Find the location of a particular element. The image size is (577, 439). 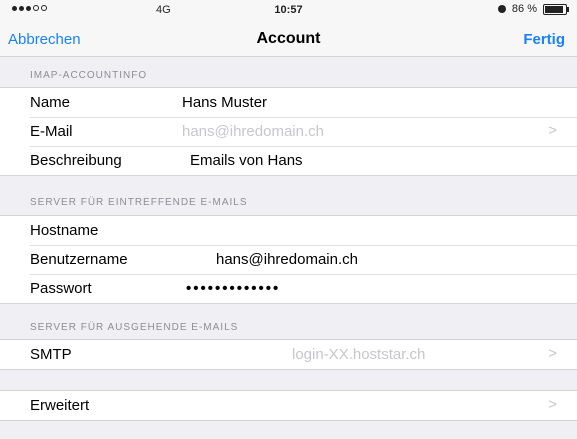

done-button: Fertig is located at coordinates (544, 39).